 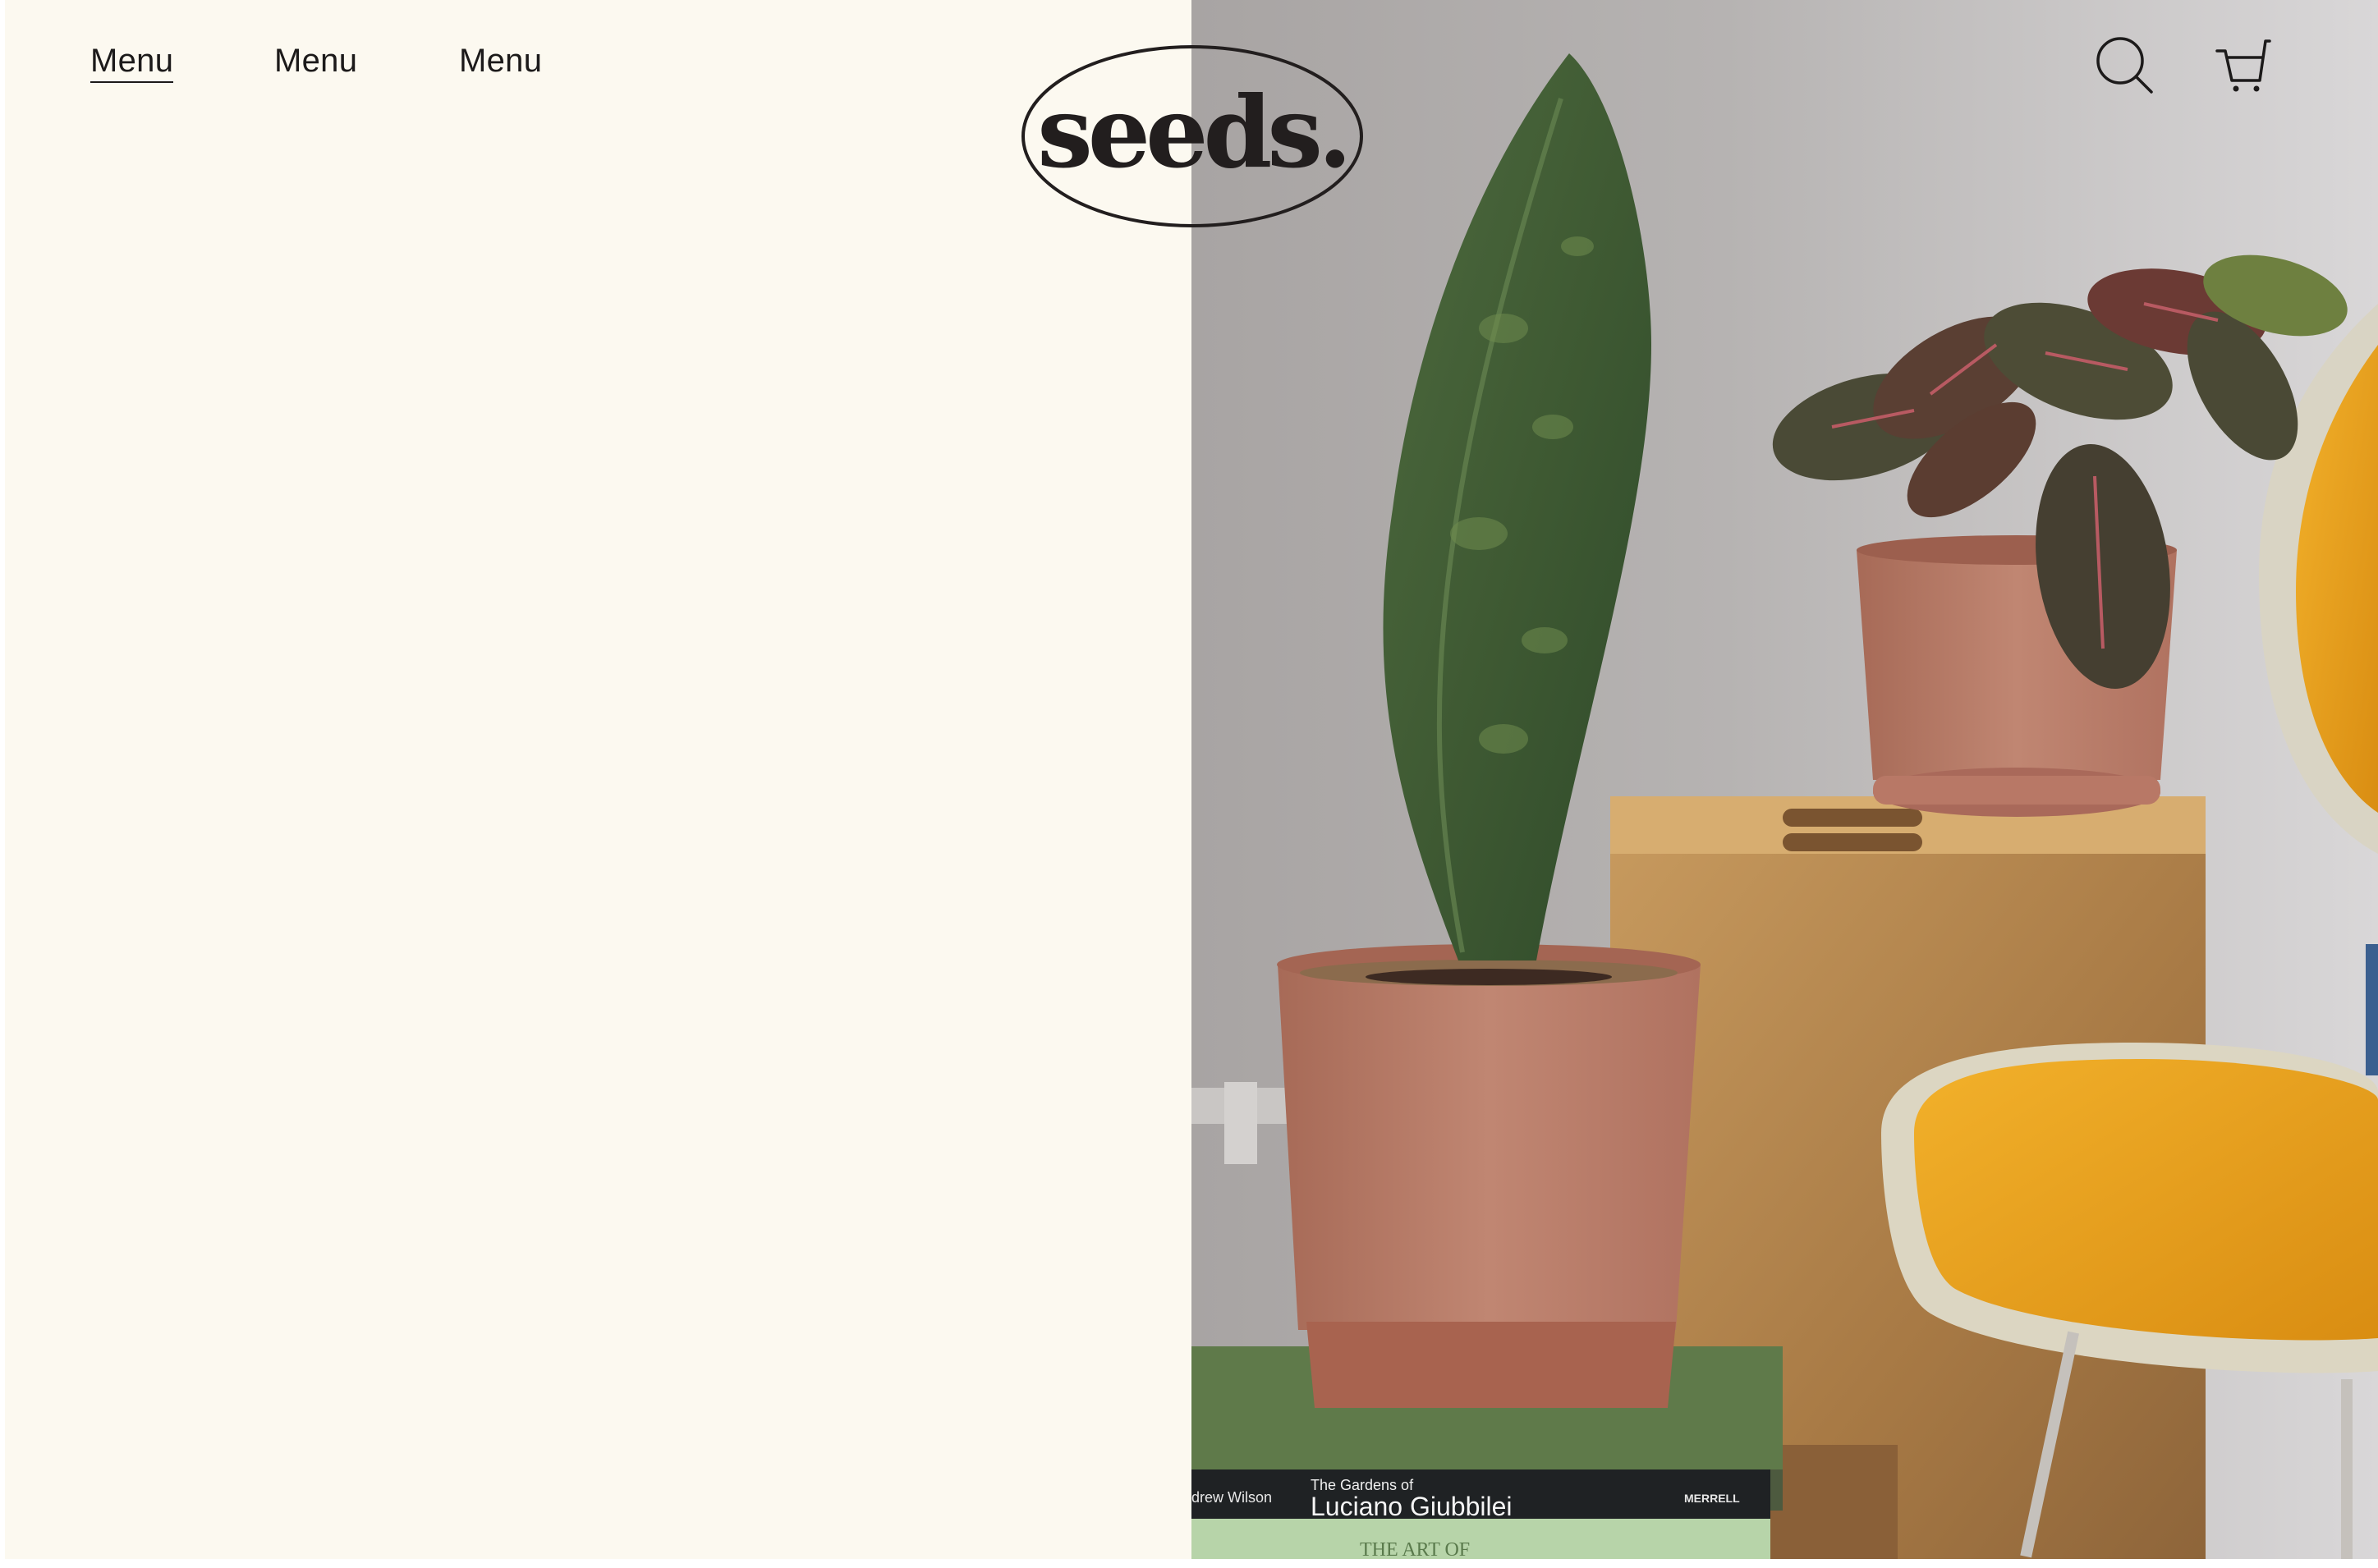 I want to click on search-icon, so click(x=2124, y=65).